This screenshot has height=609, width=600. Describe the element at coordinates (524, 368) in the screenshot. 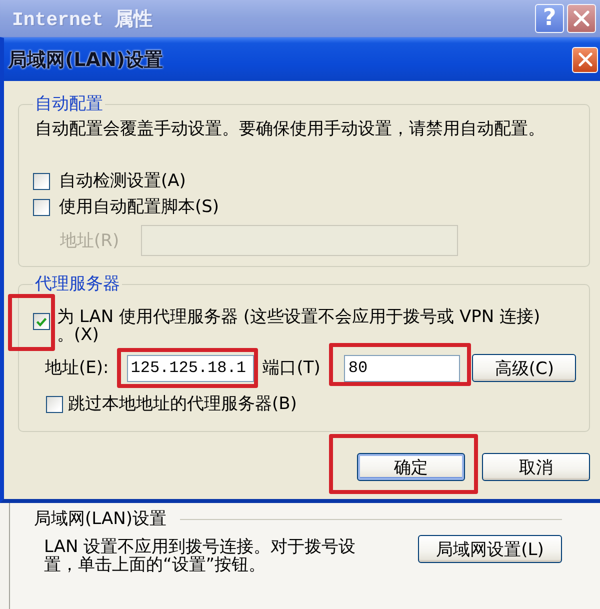

I see `advanced-button: 高级(C)` at that location.